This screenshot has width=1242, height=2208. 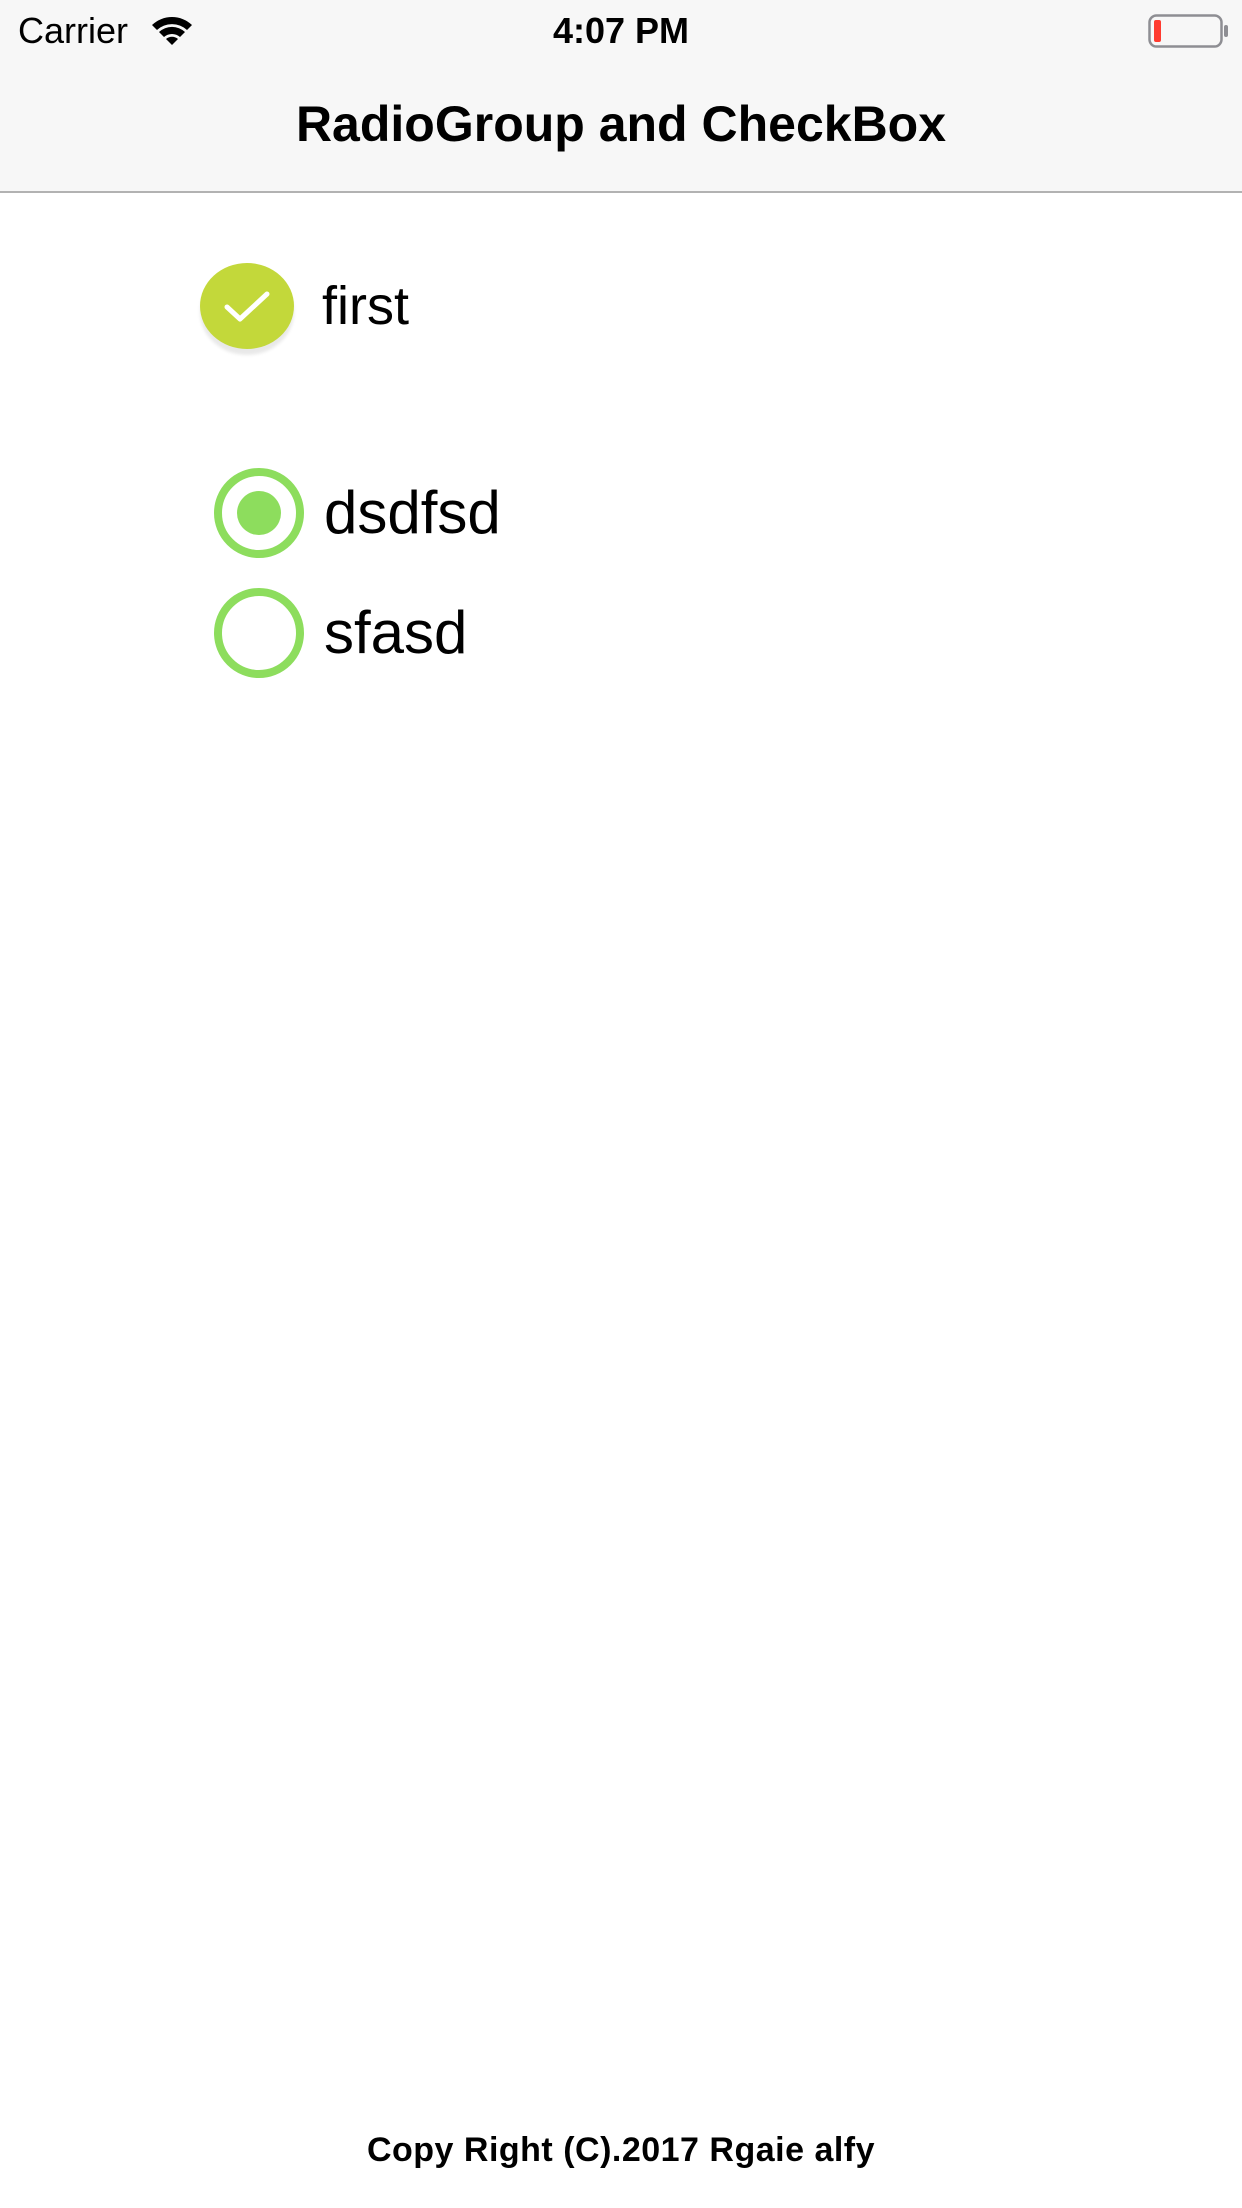 I want to click on checkbox-control, so click(x=247, y=306).